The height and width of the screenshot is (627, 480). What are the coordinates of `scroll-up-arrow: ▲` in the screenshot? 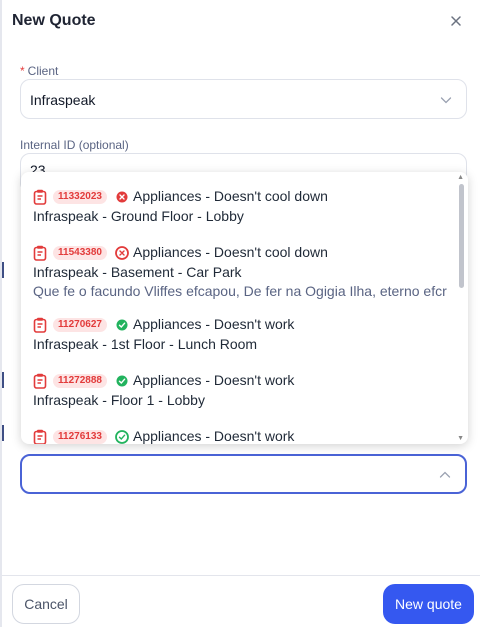 It's located at (460, 177).